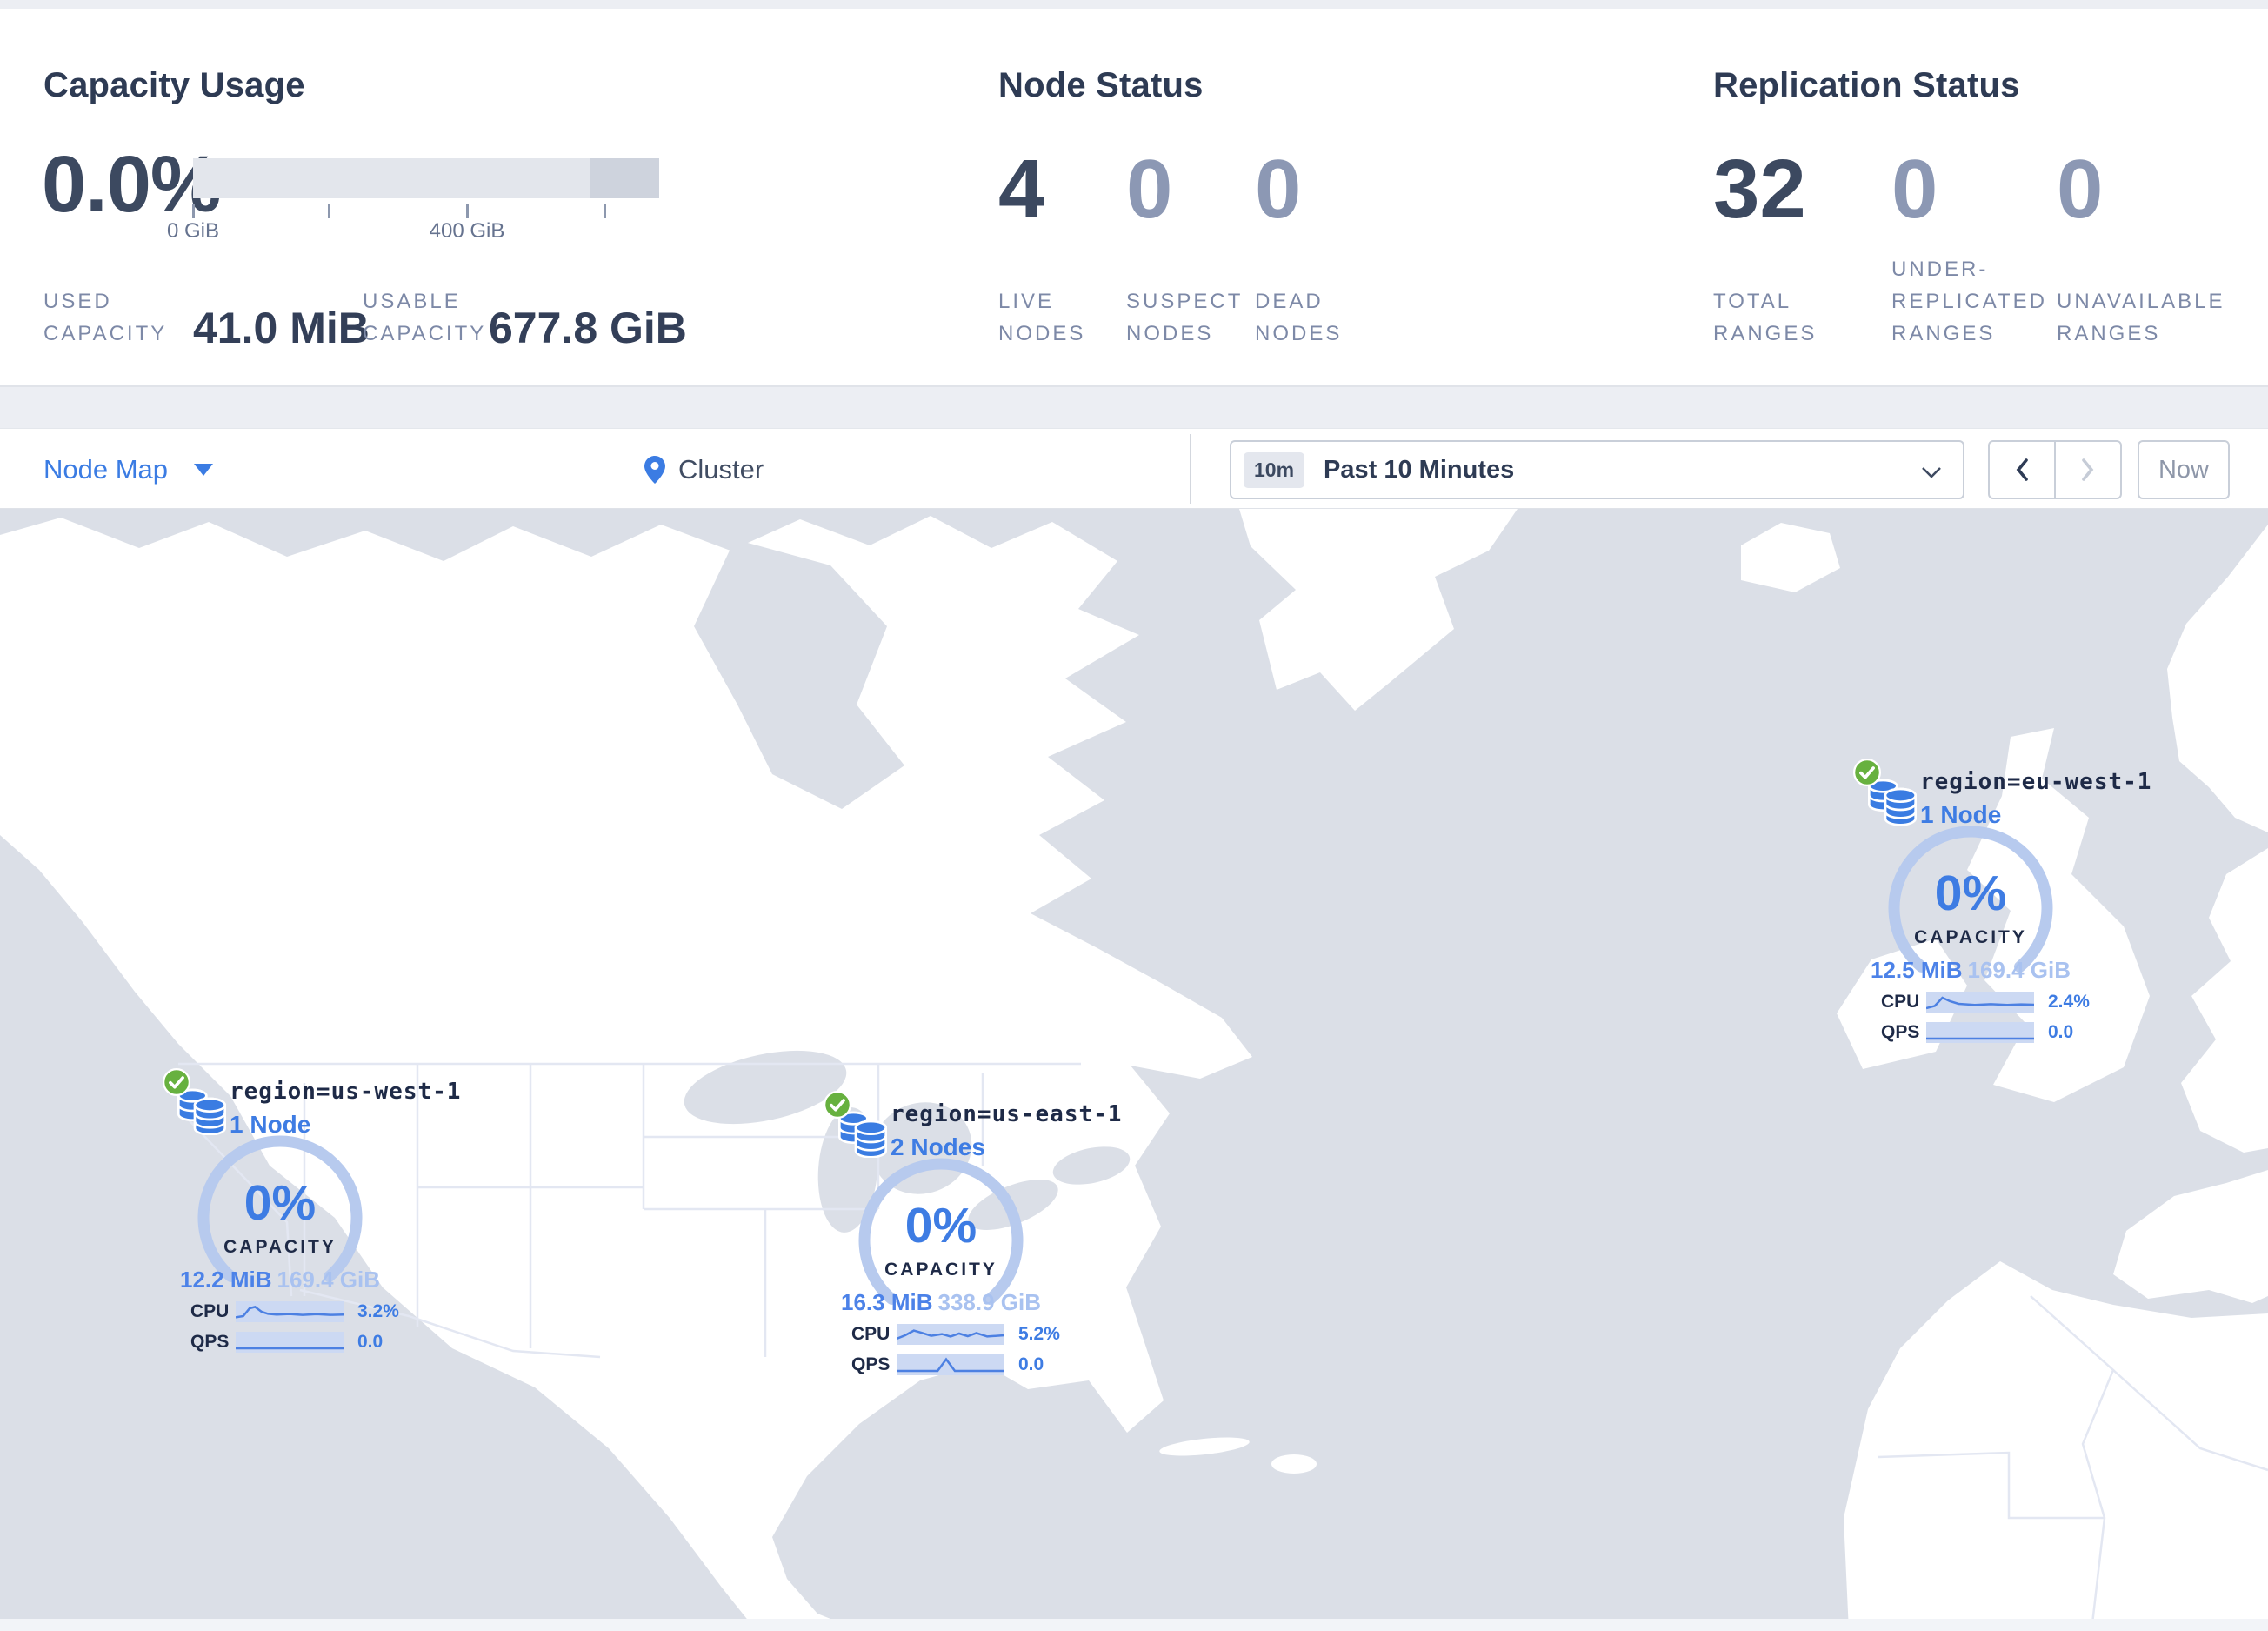 This screenshot has height=1631, width=2268. What do you see at coordinates (887, 1302) in the screenshot?
I see `capacity-used: 16.3 MiB` at bounding box center [887, 1302].